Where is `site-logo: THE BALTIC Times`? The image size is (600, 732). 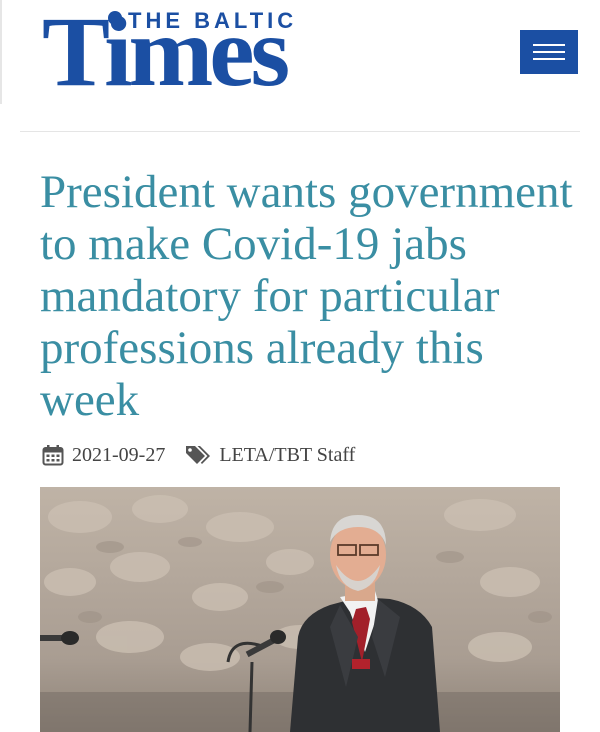
site-logo: THE BALTIC Times is located at coordinates (192, 53).